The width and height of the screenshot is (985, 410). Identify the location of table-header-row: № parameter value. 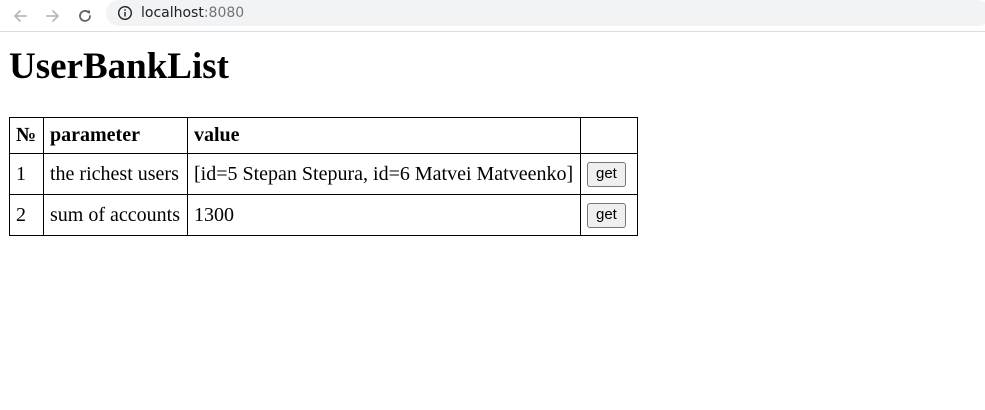
(323, 135).